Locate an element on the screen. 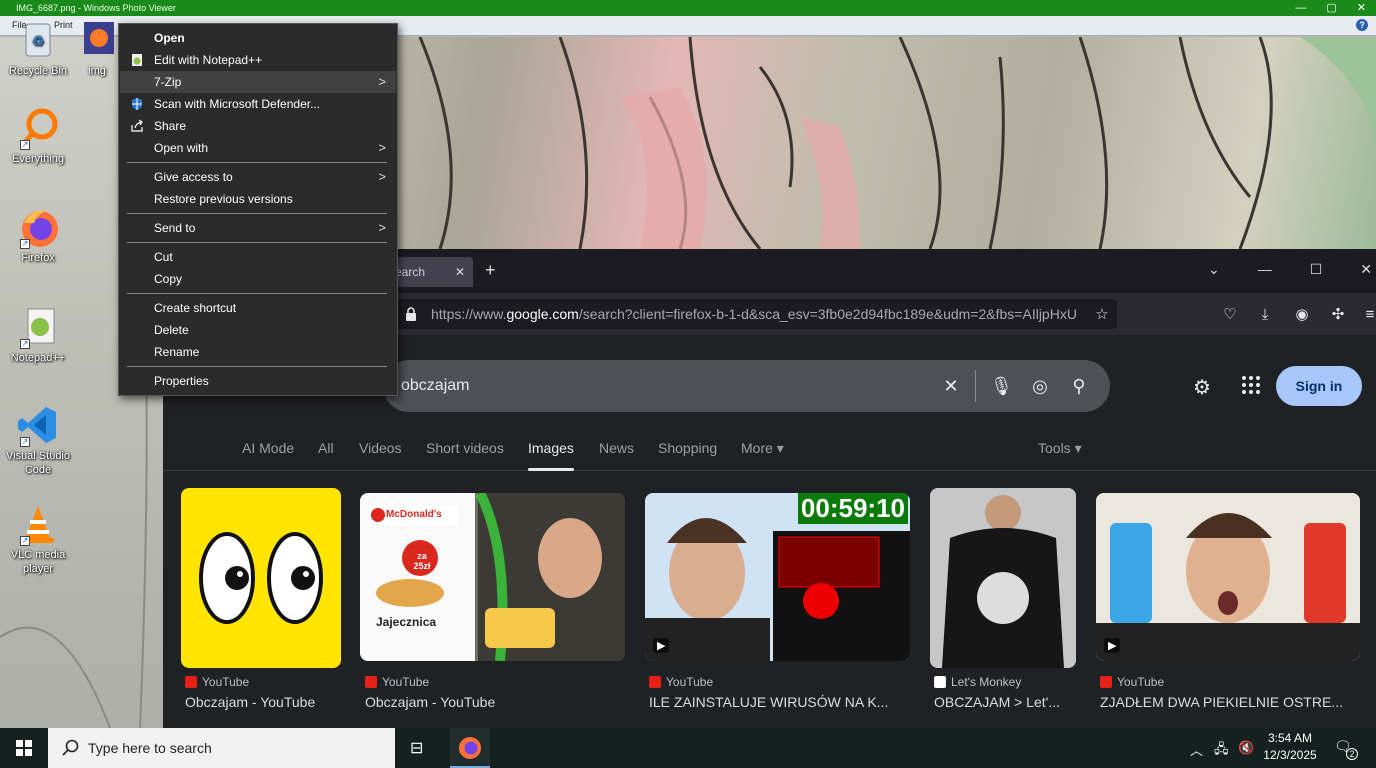  taskbar-search-placeholder: Type here to search is located at coordinates (150, 748).